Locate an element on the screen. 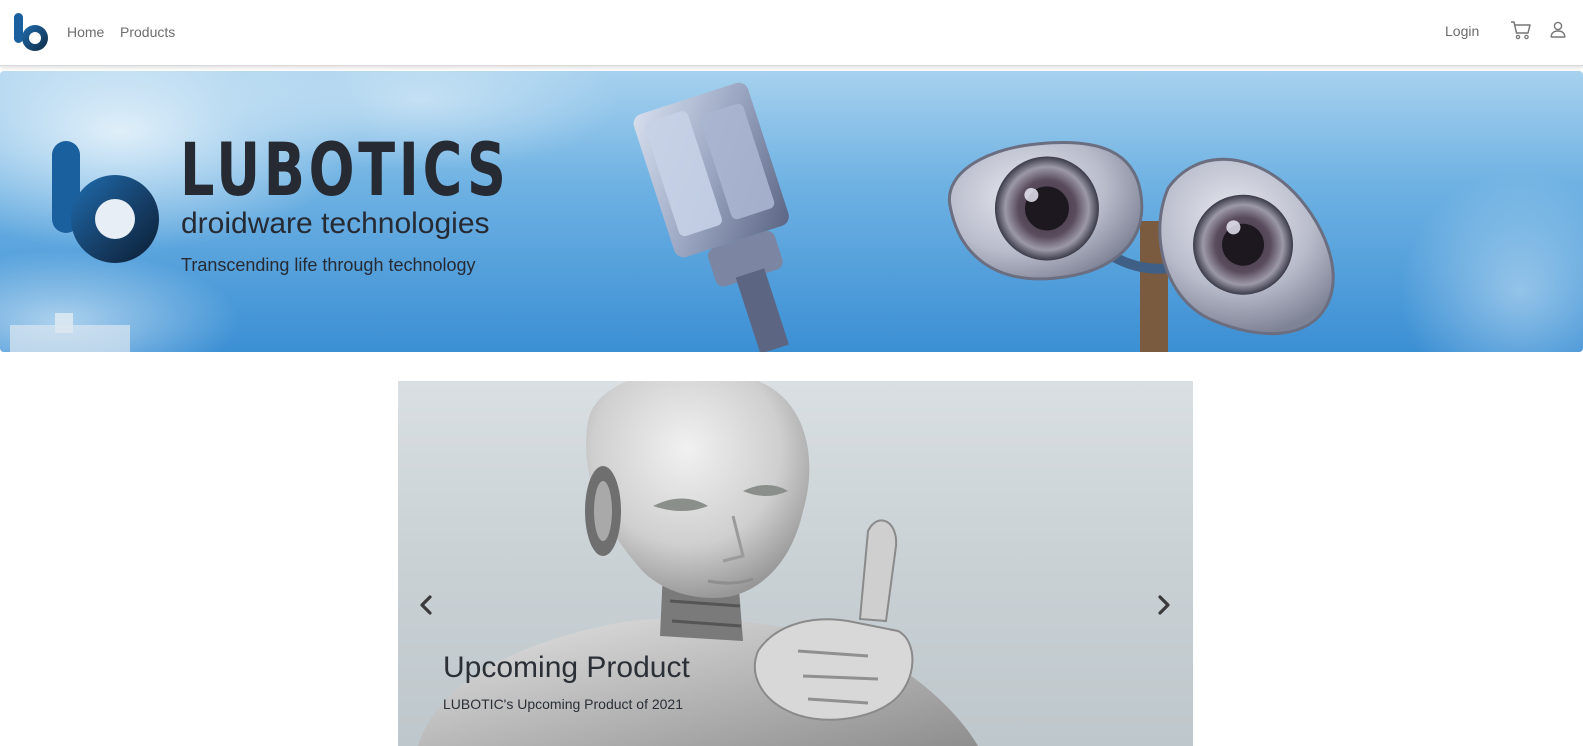  top-navbar: Home Products Login is located at coordinates (791, 33).